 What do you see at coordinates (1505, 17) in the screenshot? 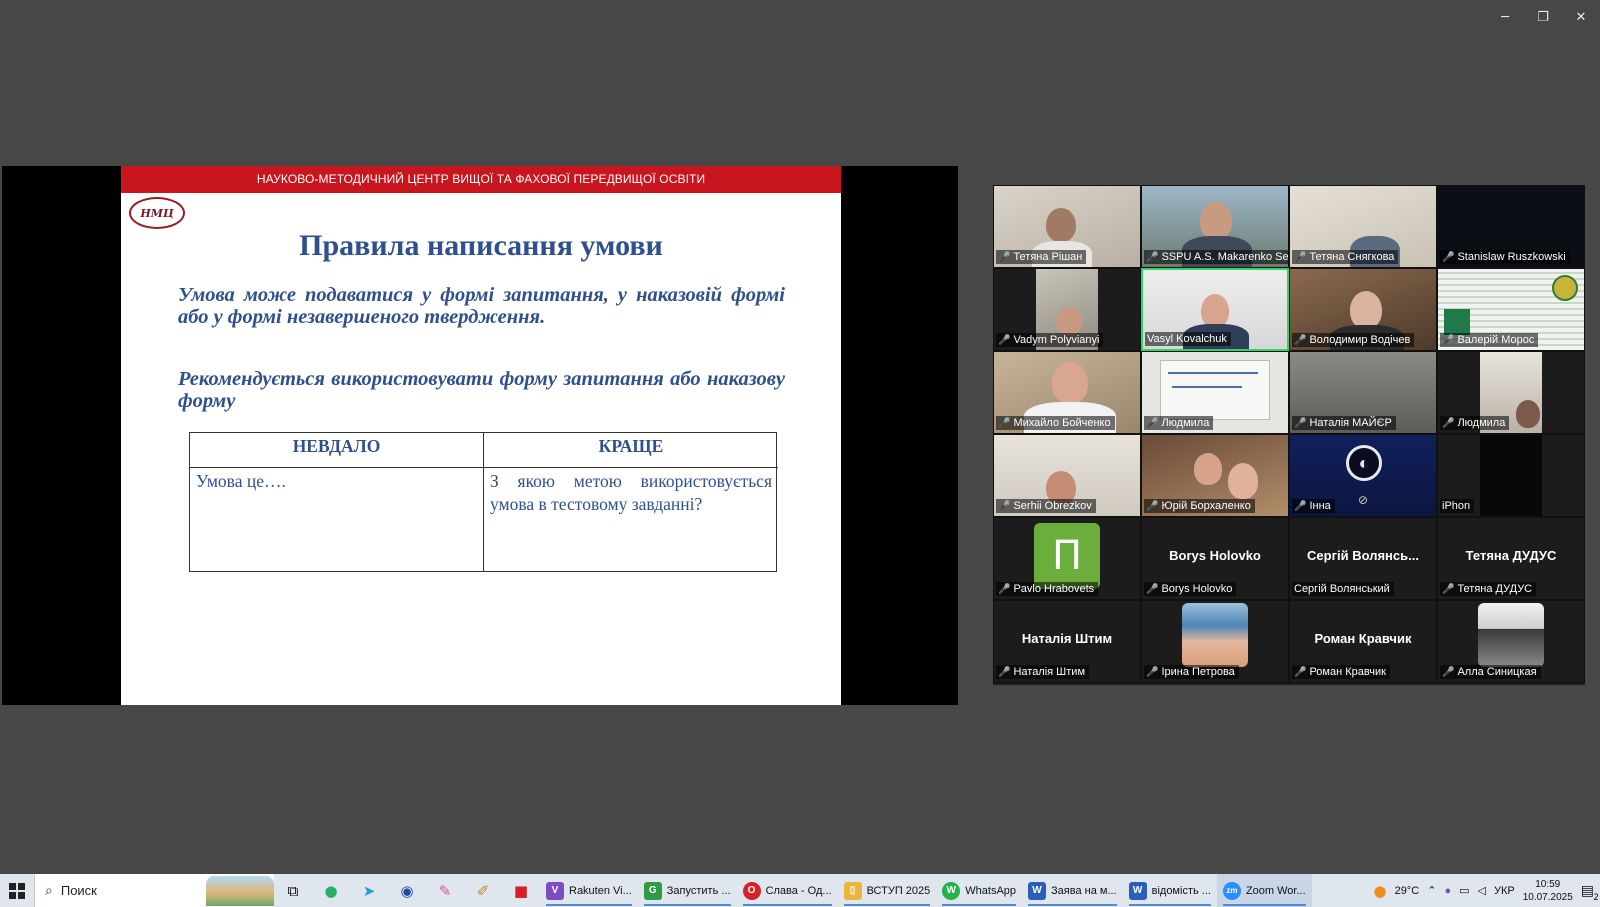
I see `minimize-icon: ─` at bounding box center [1505, 17].